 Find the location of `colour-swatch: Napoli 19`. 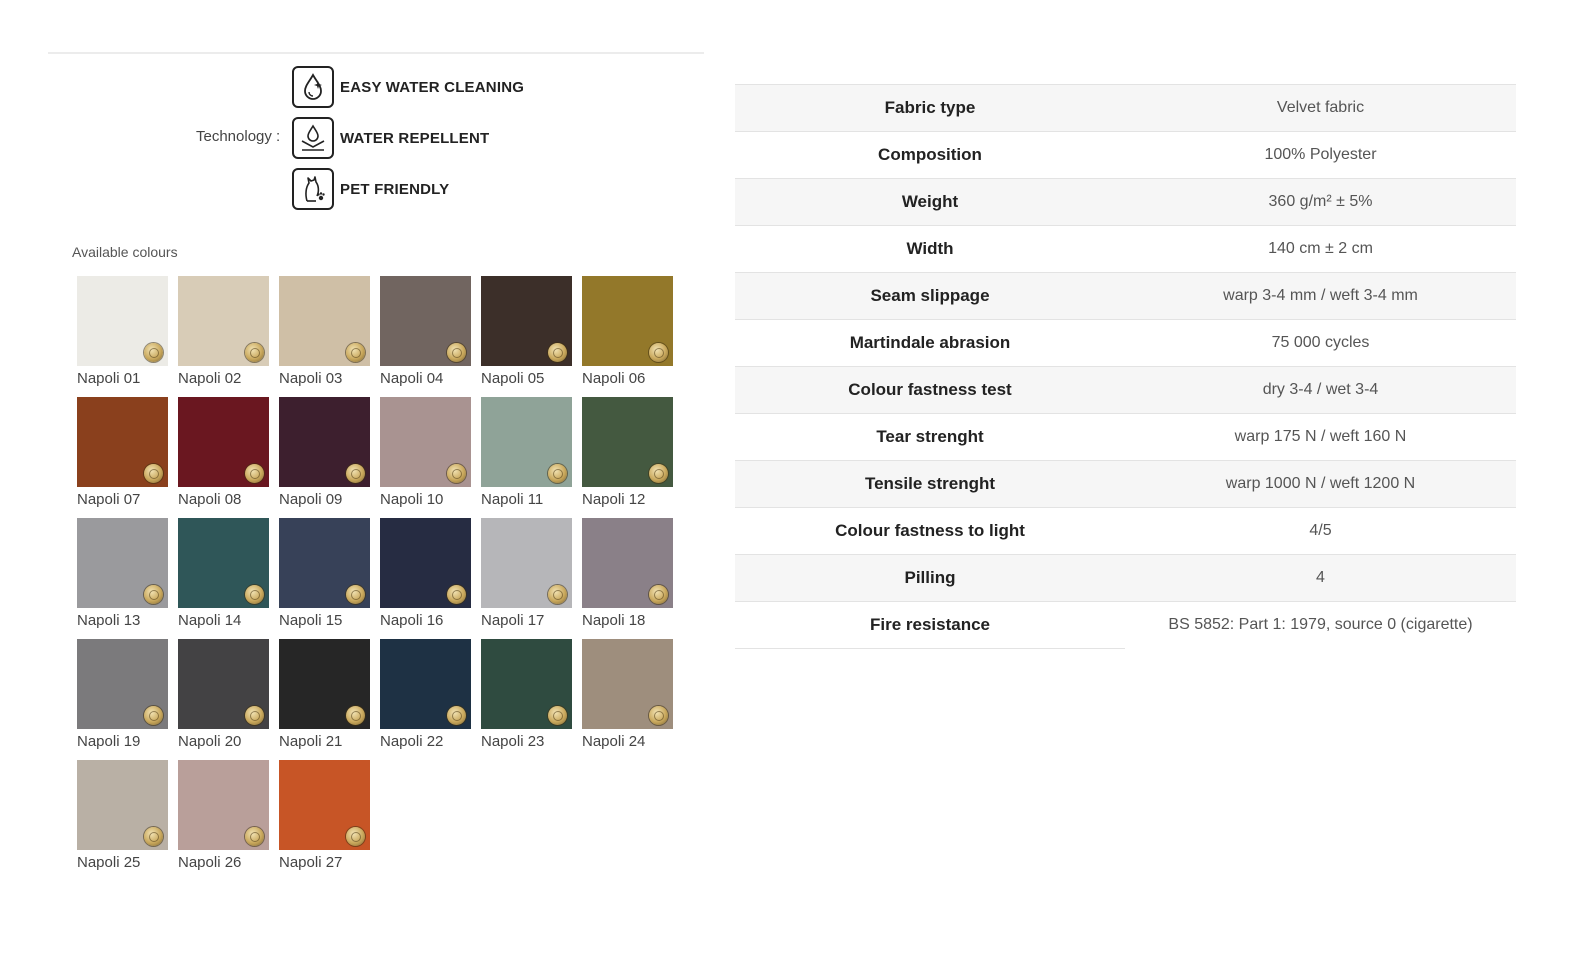

colour-swatch: Napoli 19 is located at coordinates (122, 695).